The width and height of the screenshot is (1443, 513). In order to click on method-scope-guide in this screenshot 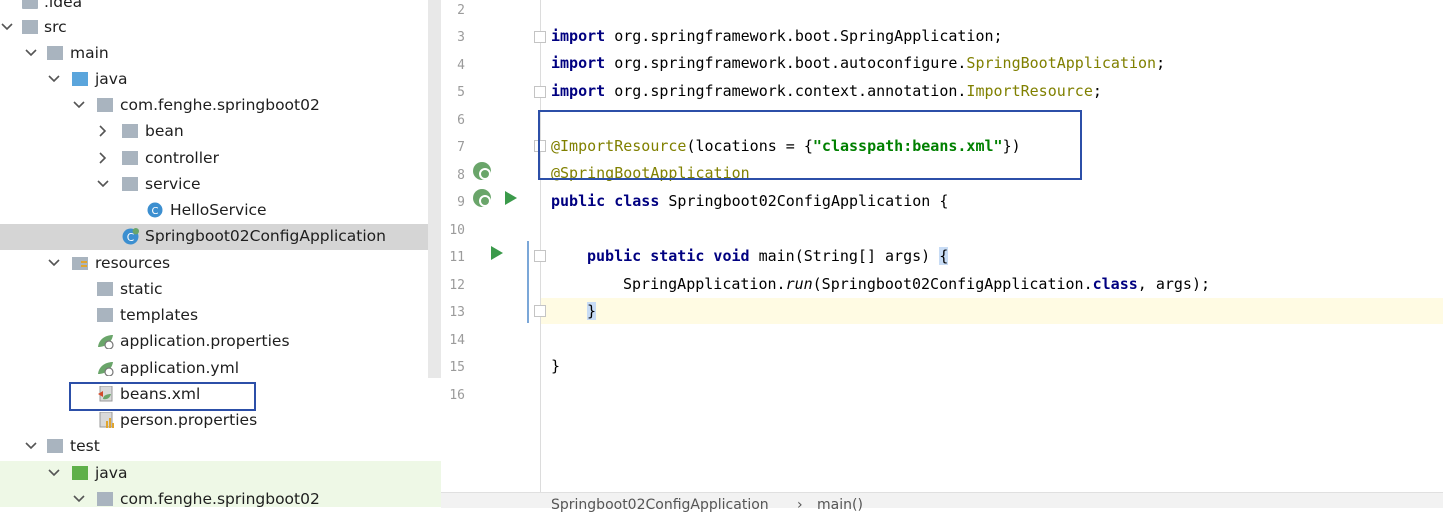, I will do `click(528, 282)`.